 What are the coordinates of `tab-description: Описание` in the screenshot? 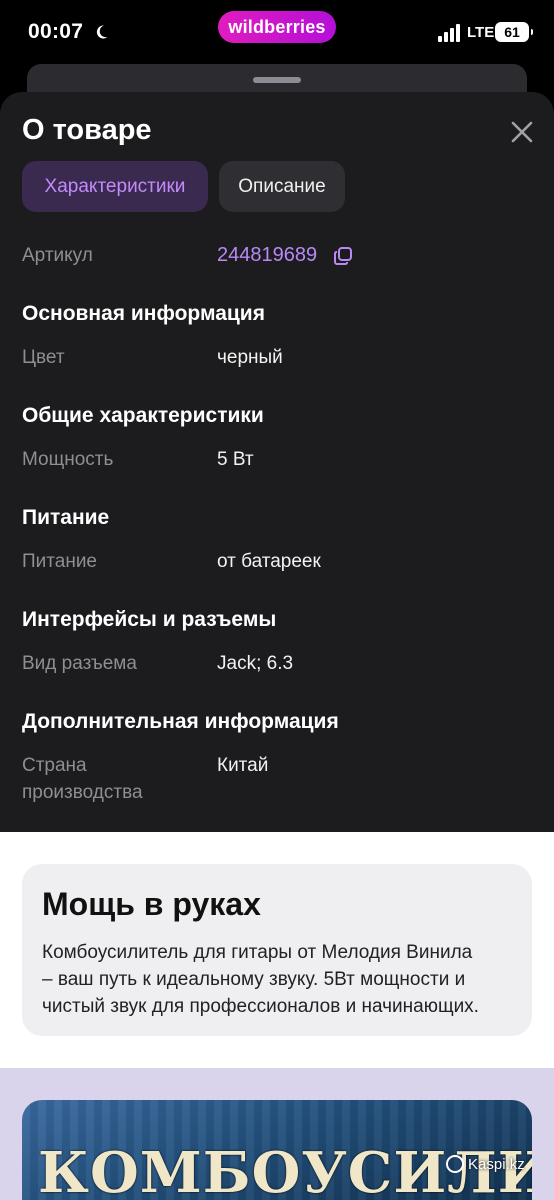 It's located at (282, 186).